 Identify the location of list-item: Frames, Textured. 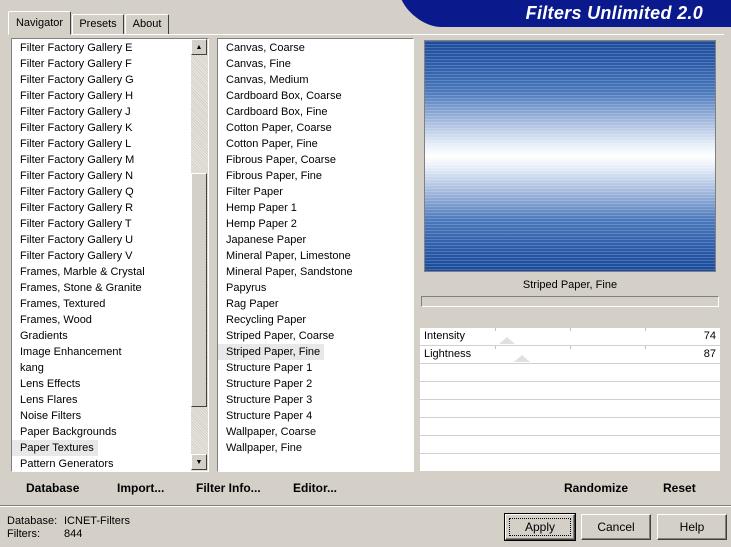
(110, 304).